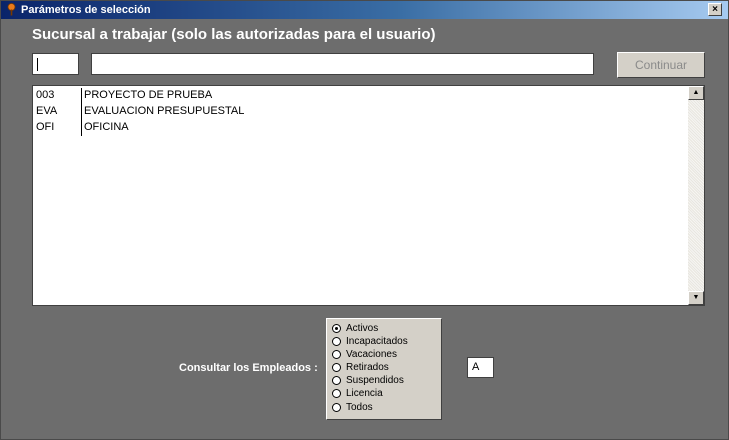 Image resolution: width=729 pixels, height=440 pixels. I want to click on branch-code-input, so click(55, 64).